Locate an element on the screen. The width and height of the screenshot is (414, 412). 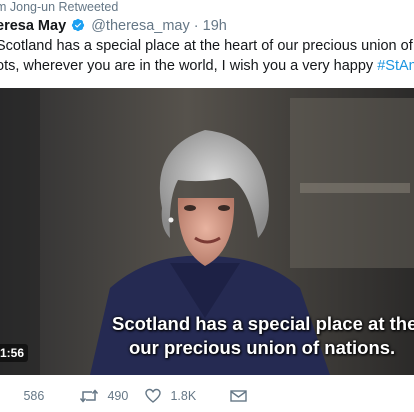
heart-icon is located at coordinates (153, 395).